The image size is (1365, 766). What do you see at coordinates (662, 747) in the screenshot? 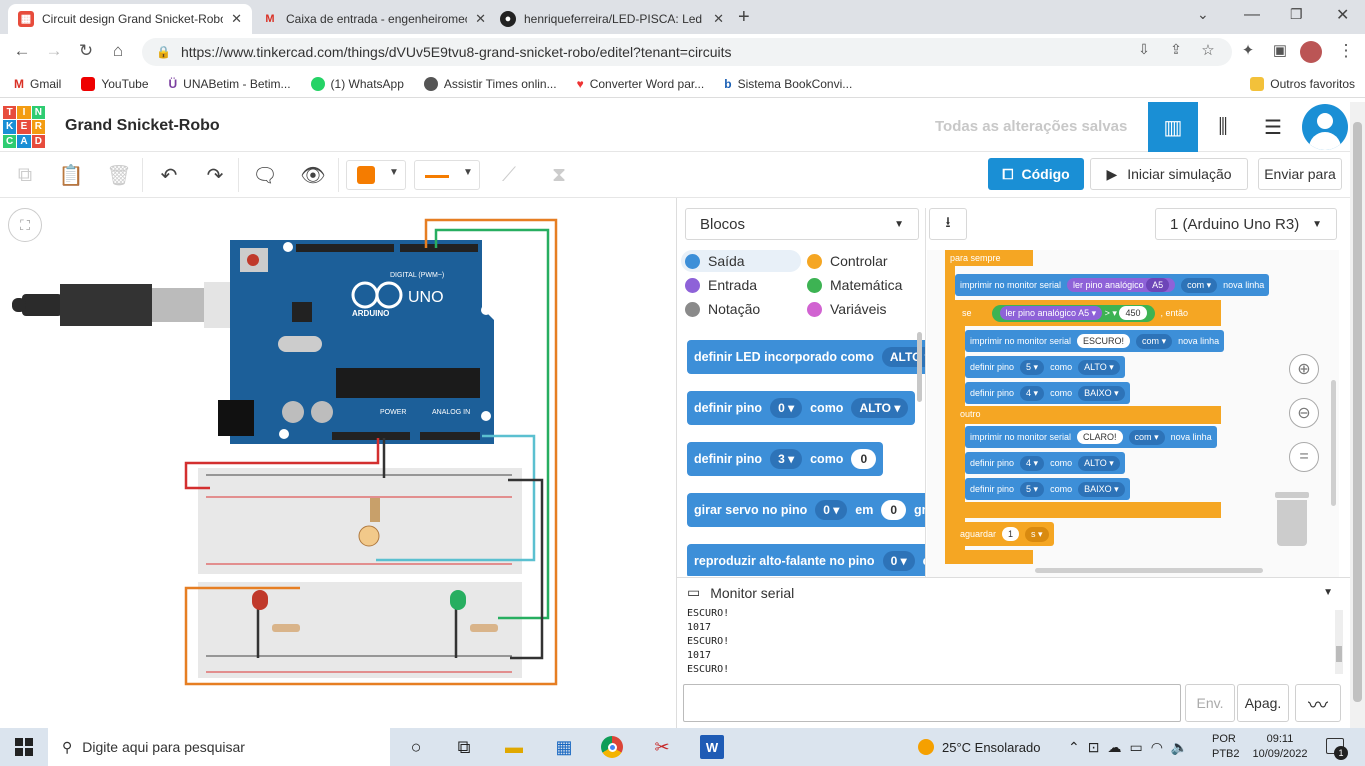
I see `snipping-tool-icon: ✂` at bounding box center [662, 747].